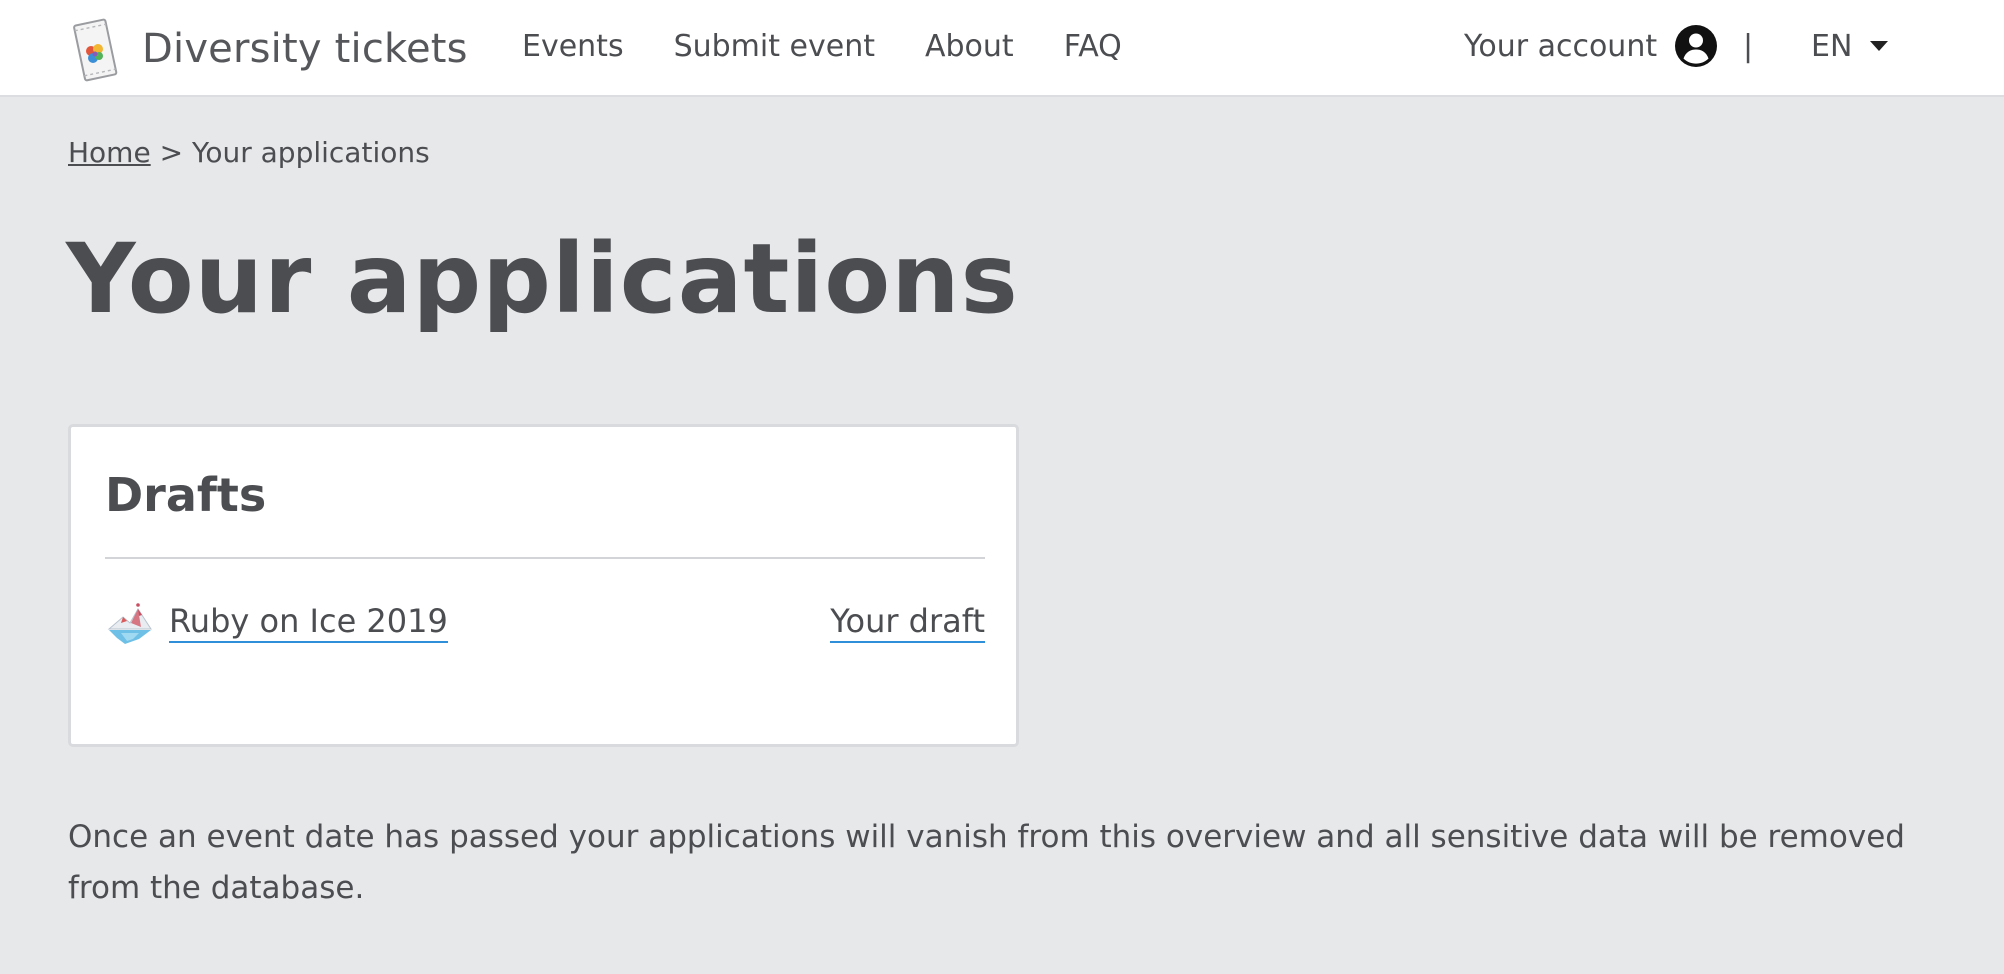  What do you see at coordinates (308, 622) in the screenshot?
I see `event-link: Ruby on Ice 2019` at bounding box center [308, 622].